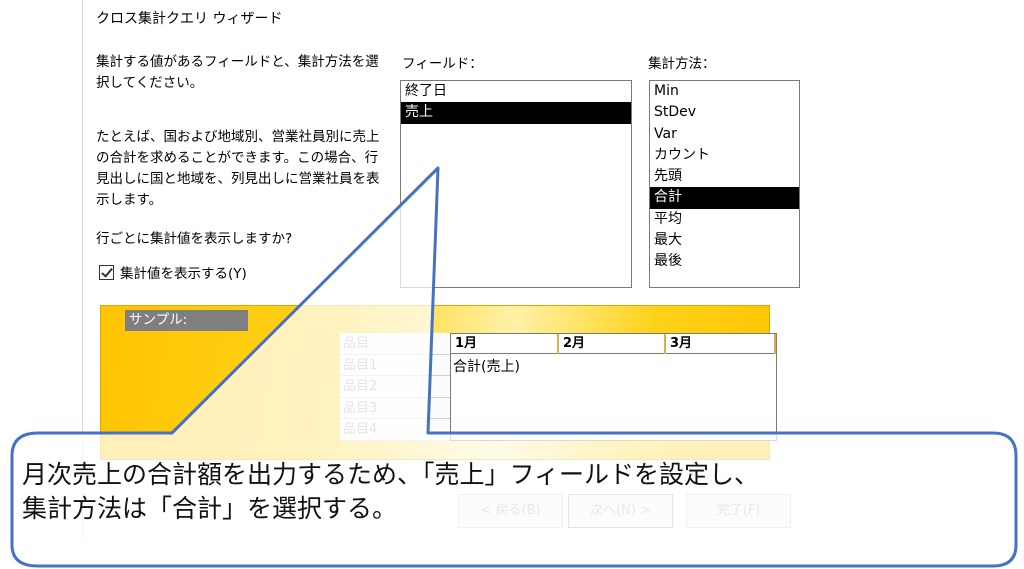 This screenshot has height=569, width=1024. I want to click on method-item-max: 最大, so click(724, 240).